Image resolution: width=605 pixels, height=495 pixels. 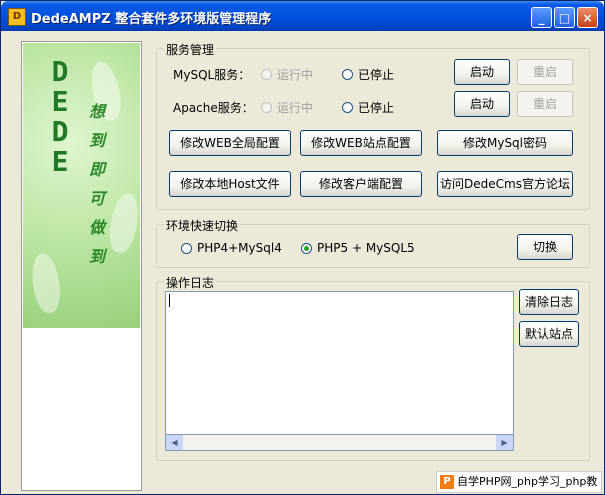 I want to click on php-logo-icon: P, so click(x=447, y=482).